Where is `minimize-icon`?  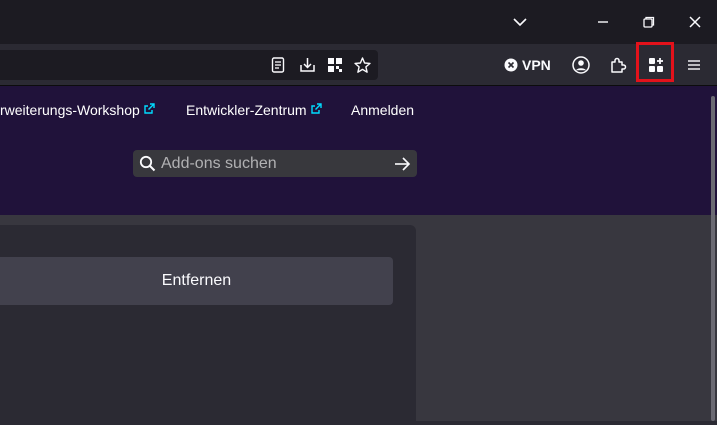 minimize-icon is located at coordinates (603, 22).